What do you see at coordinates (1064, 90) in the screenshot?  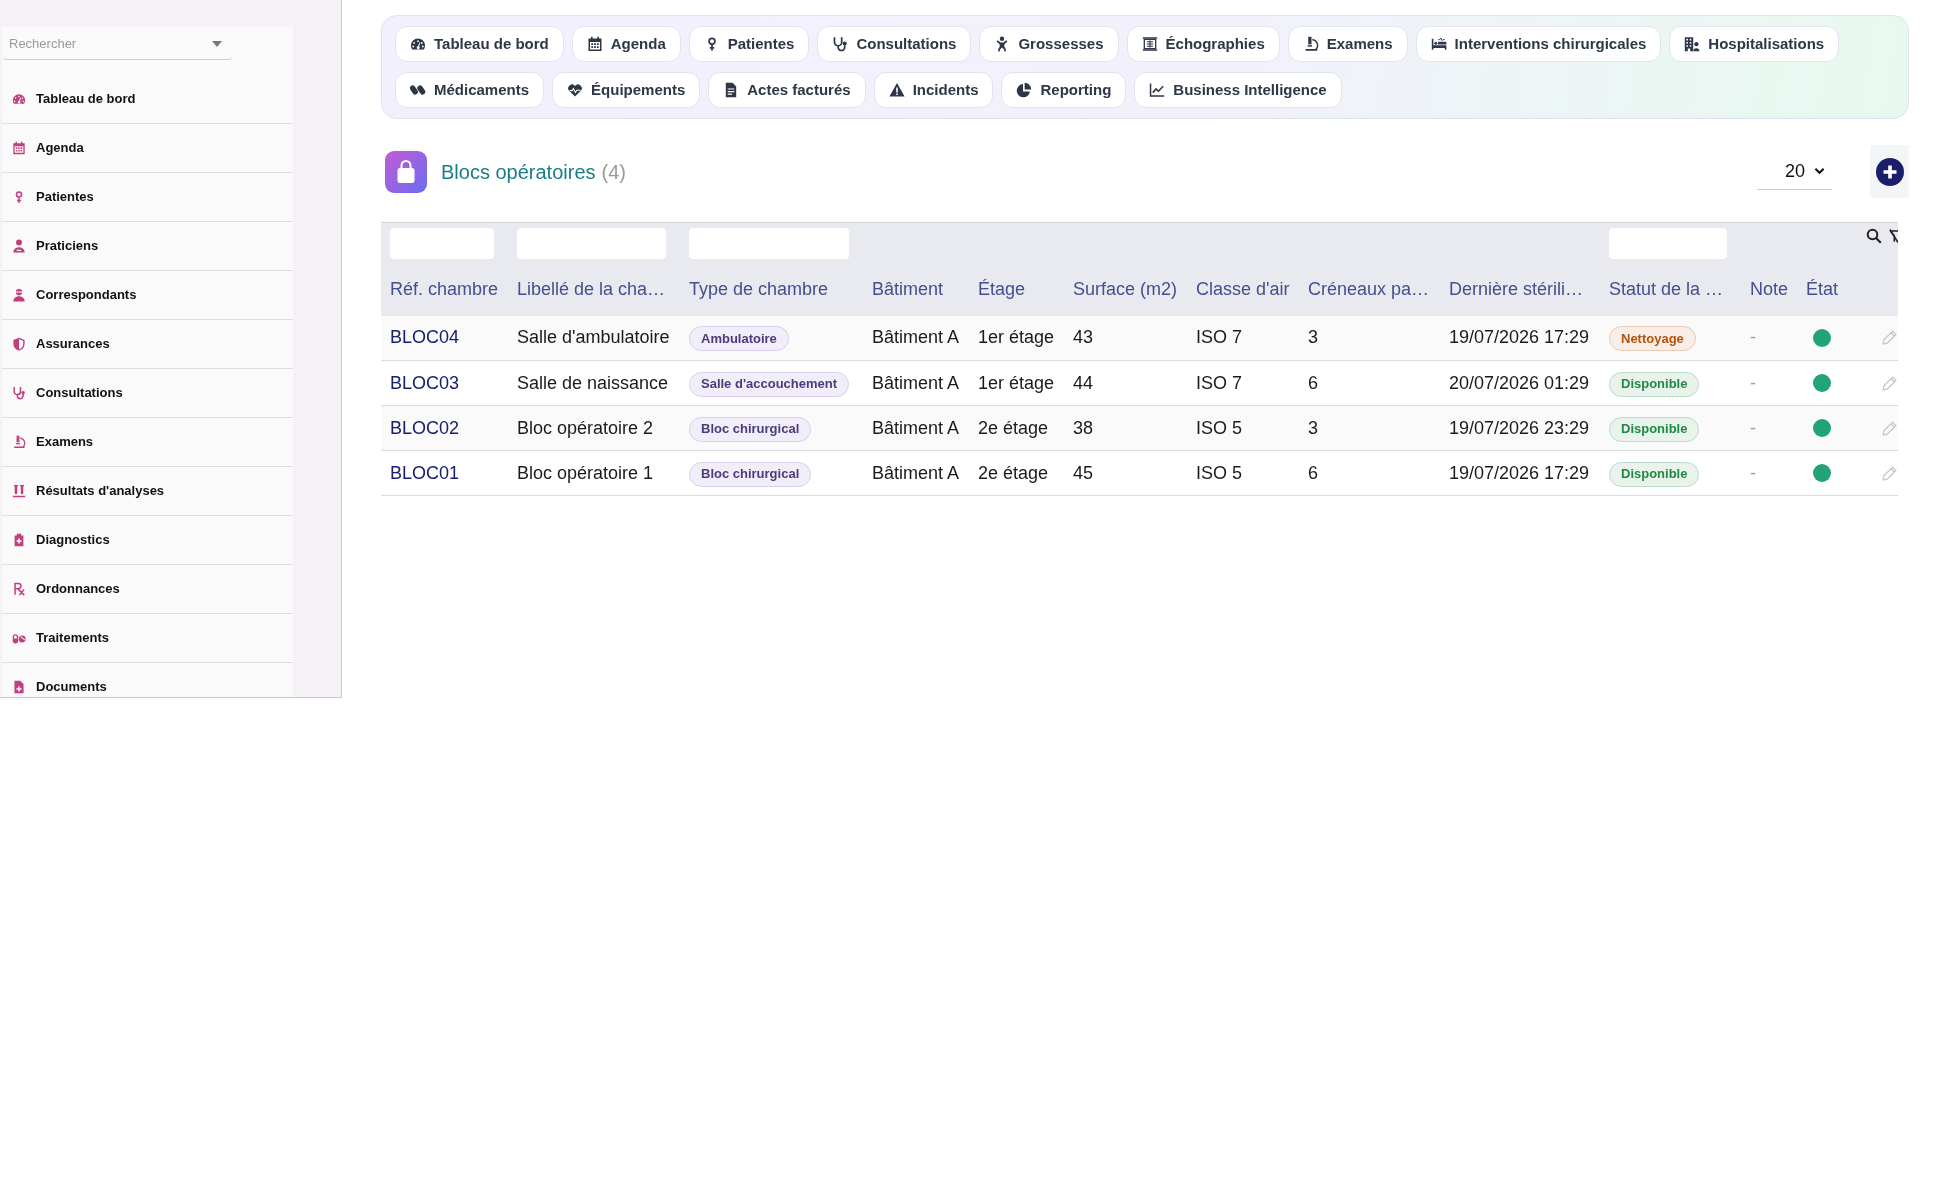 I see `nav-tab: Reporting` at bounding box center [1064, 90].